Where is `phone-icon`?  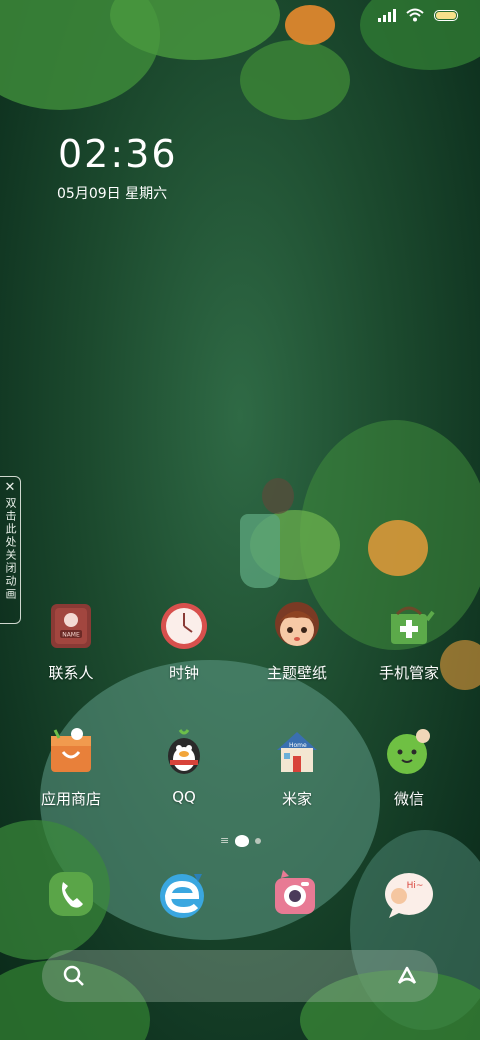 phone-icon is located at coordinates (71, 894).